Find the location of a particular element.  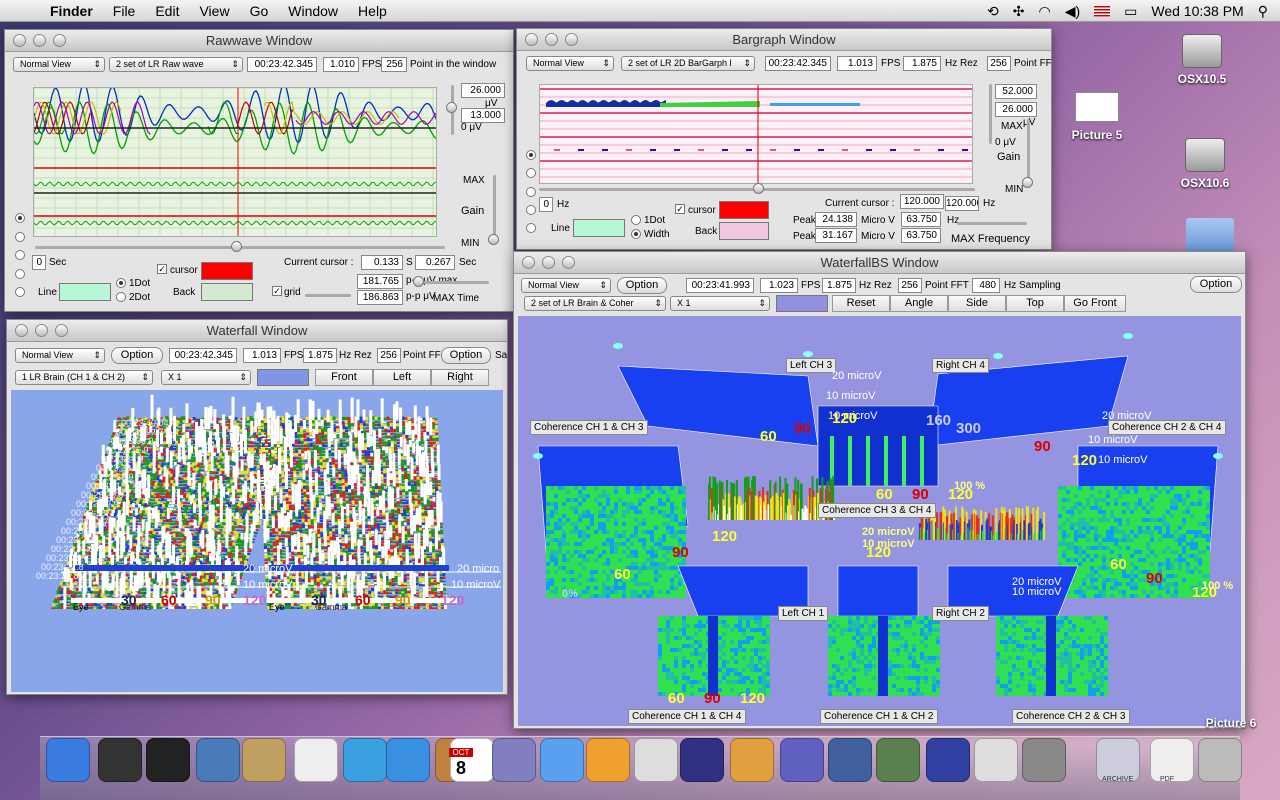

option-button: Option is located at coordinates (137, 355).